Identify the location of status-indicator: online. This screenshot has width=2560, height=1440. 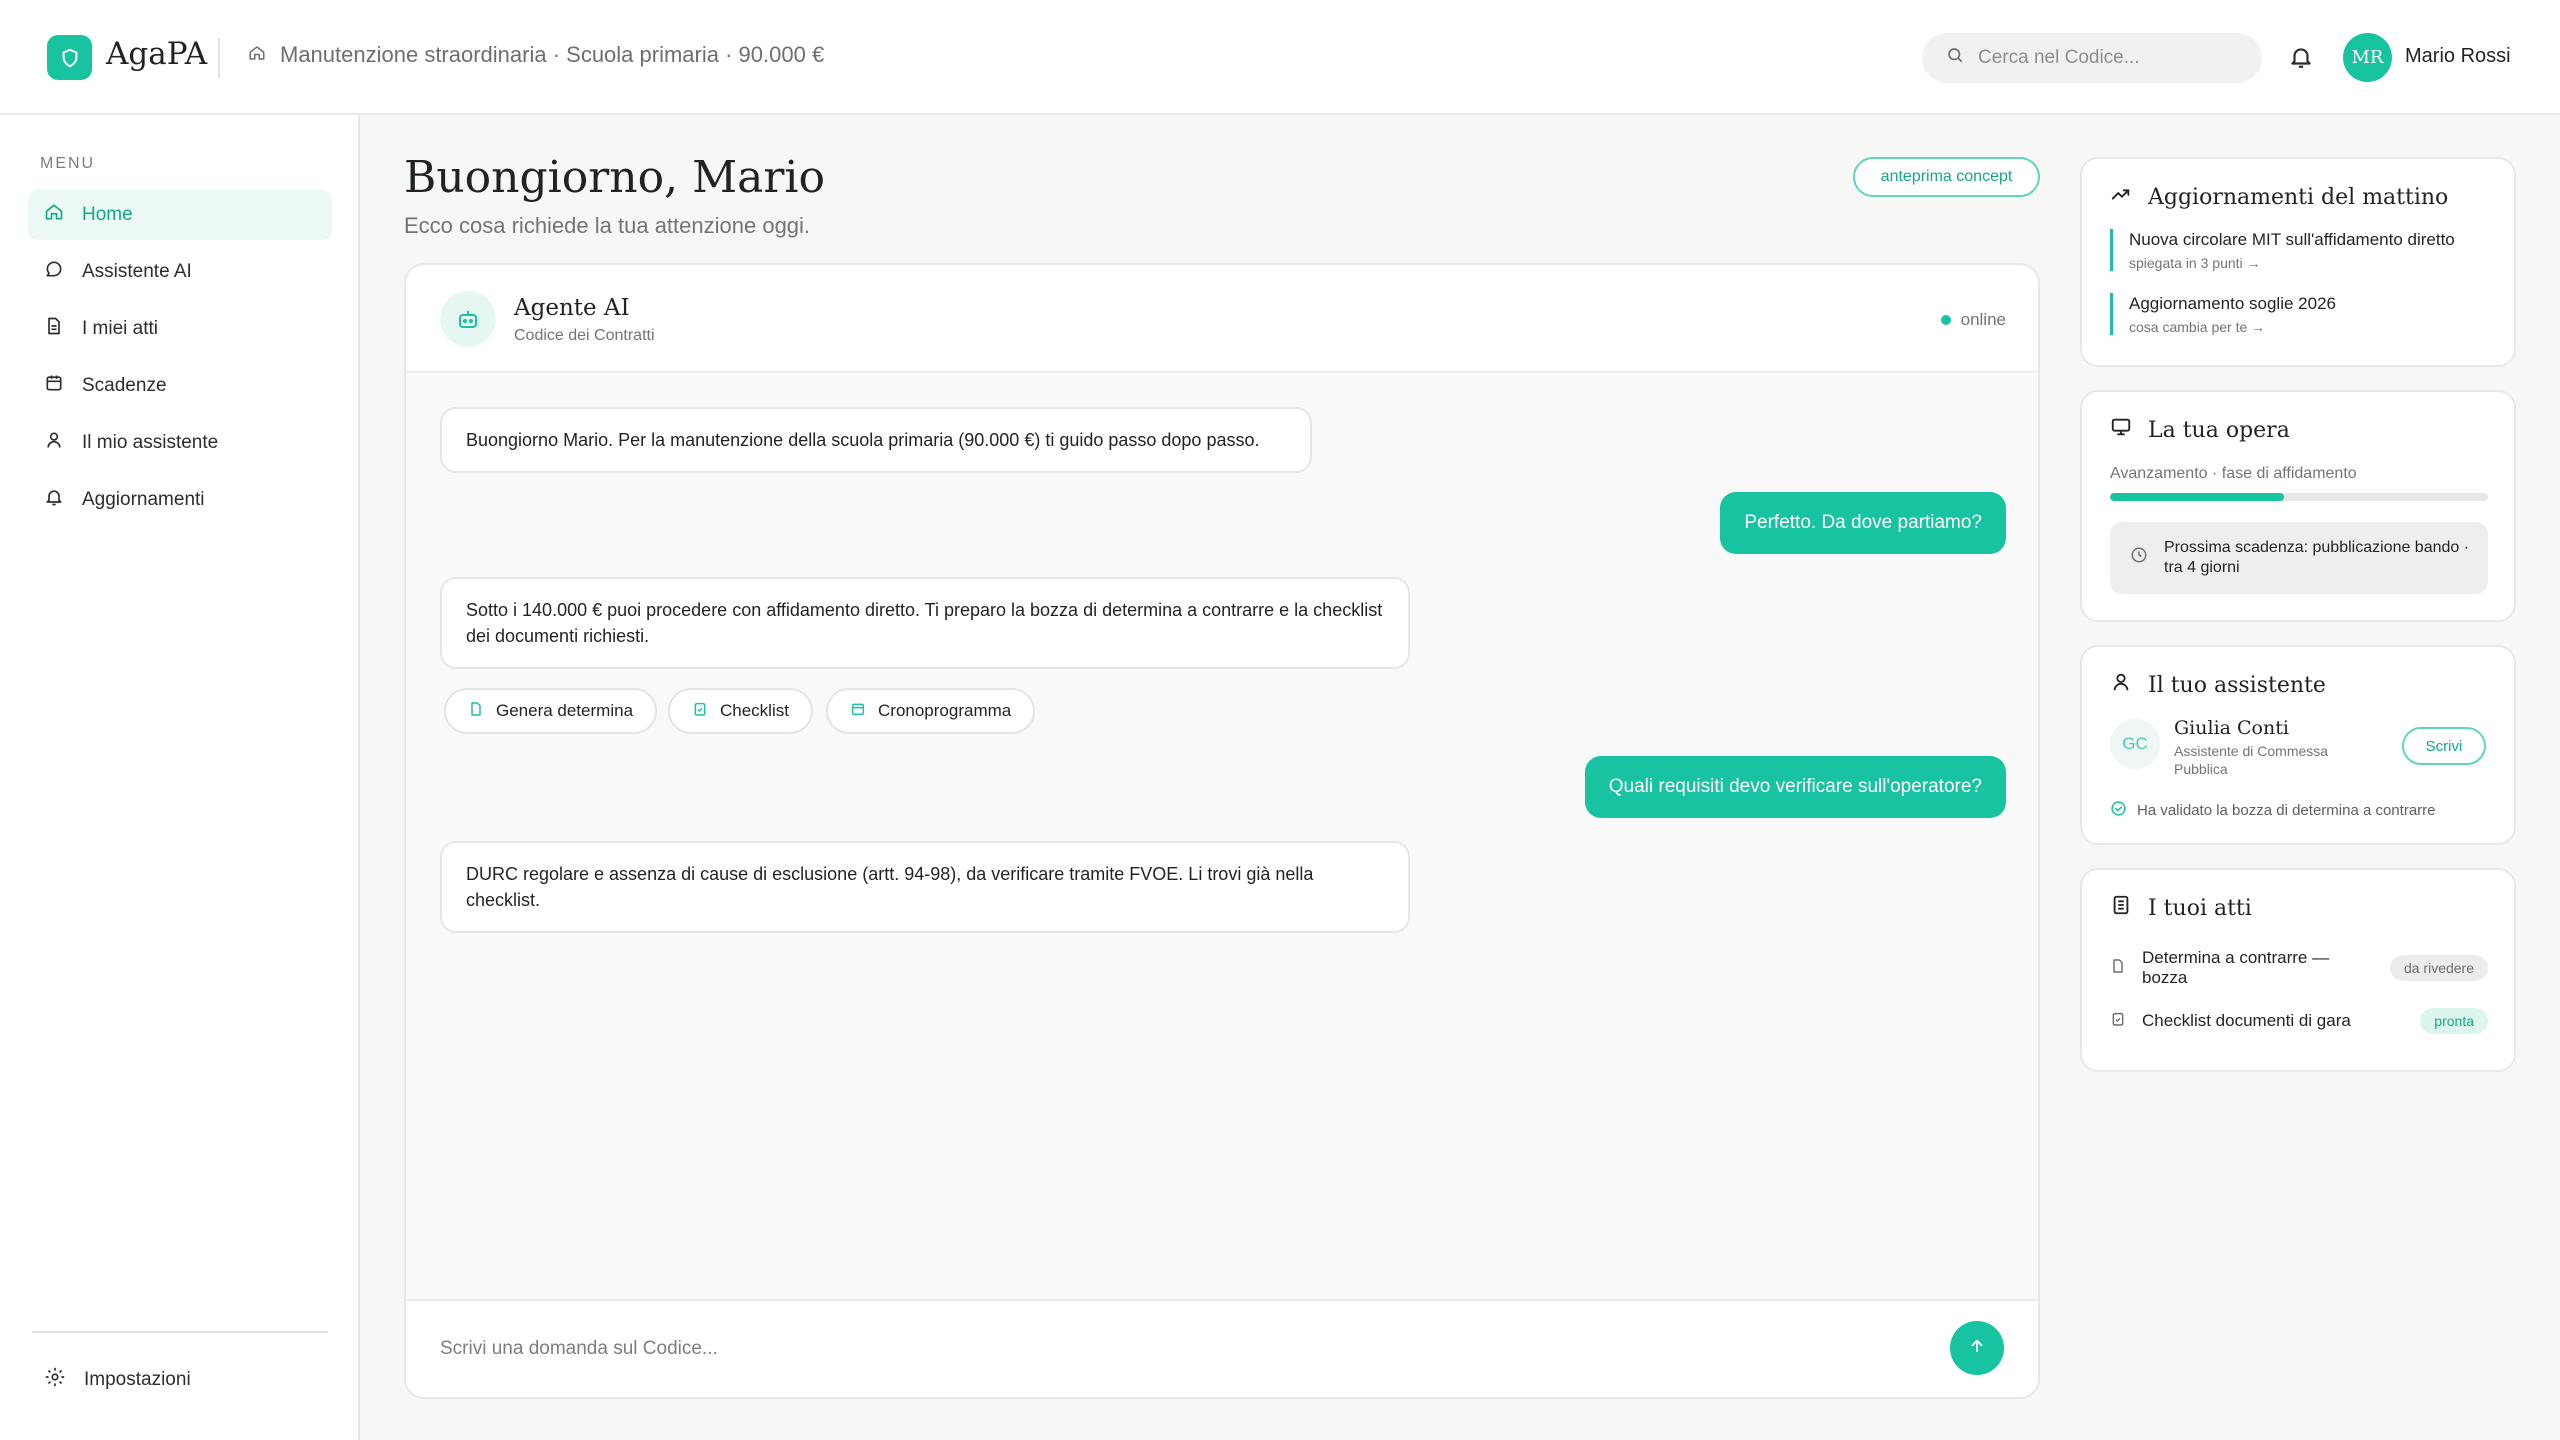
(1973, 320).